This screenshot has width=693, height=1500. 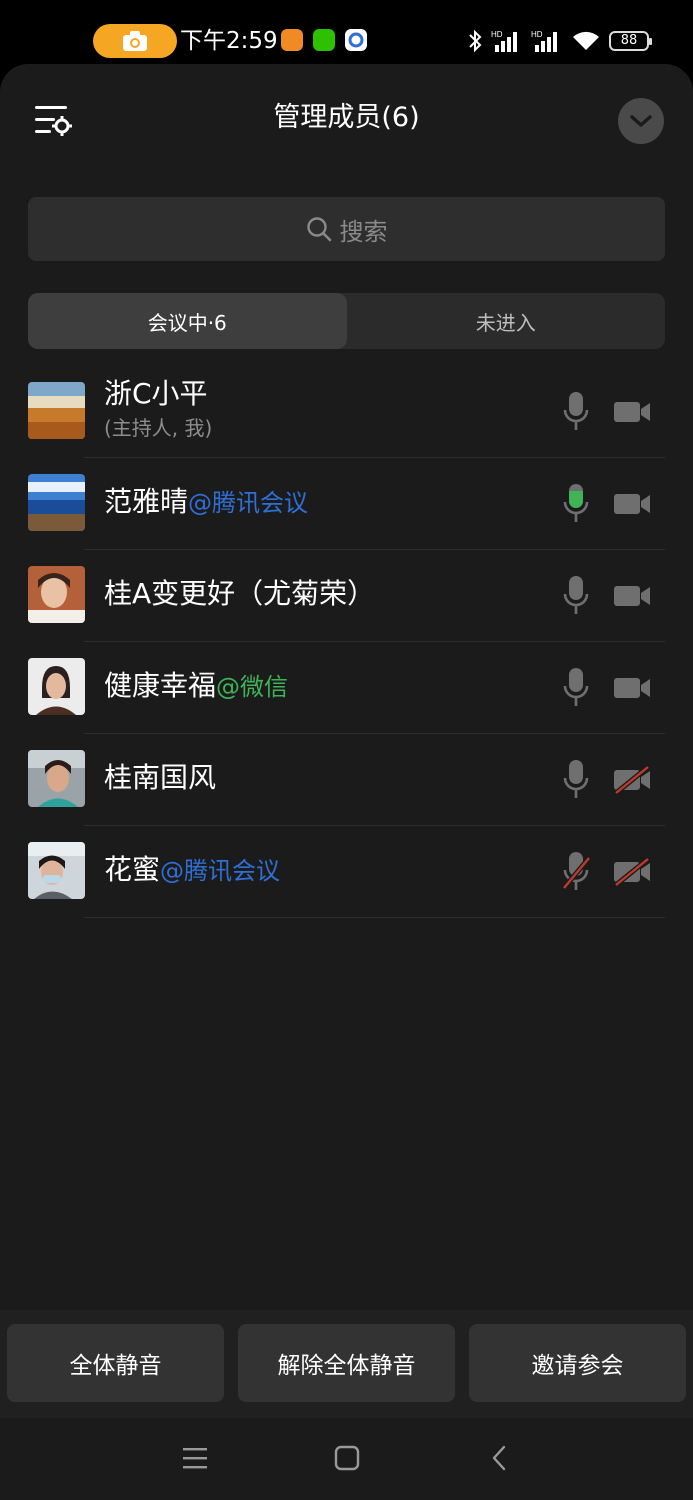 I want to click on unmute-all-button: 解除全体静音, so click(x=346, y=1363).